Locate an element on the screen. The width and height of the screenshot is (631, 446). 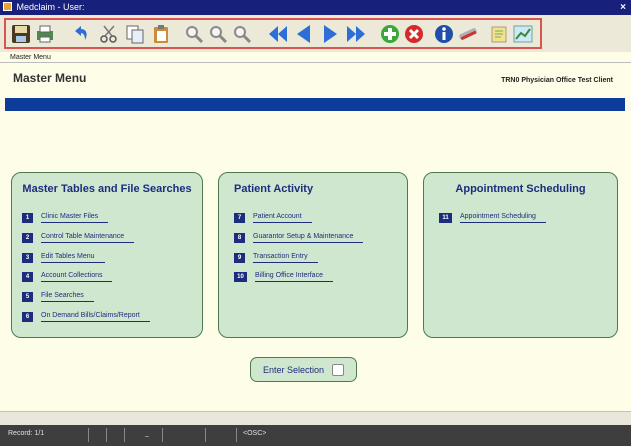
print-icon is located at coordinates (45, 34).